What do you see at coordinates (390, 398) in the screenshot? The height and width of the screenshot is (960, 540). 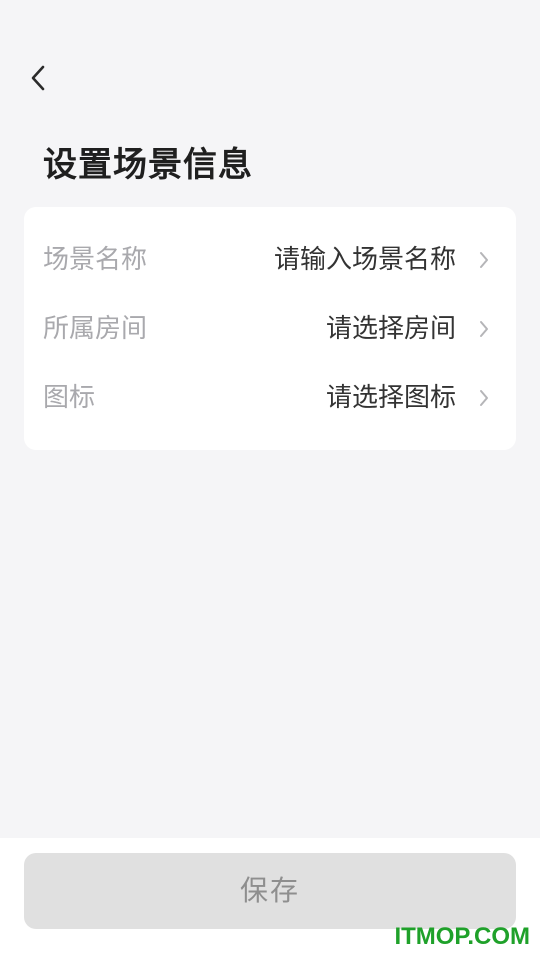 I see `icon-value: 请选择图标` at bounding box center [390, 398].